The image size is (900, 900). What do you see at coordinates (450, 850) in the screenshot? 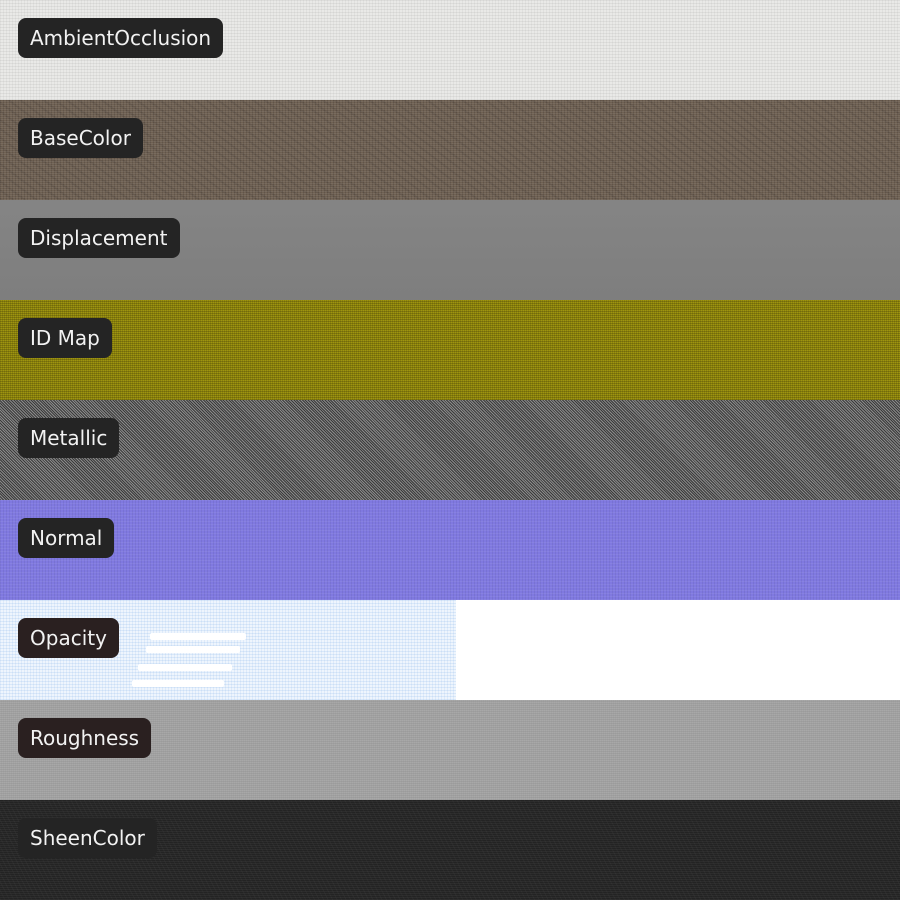
I see `strip-sheen-color: SheenColor` at bounding box center [450, 850].